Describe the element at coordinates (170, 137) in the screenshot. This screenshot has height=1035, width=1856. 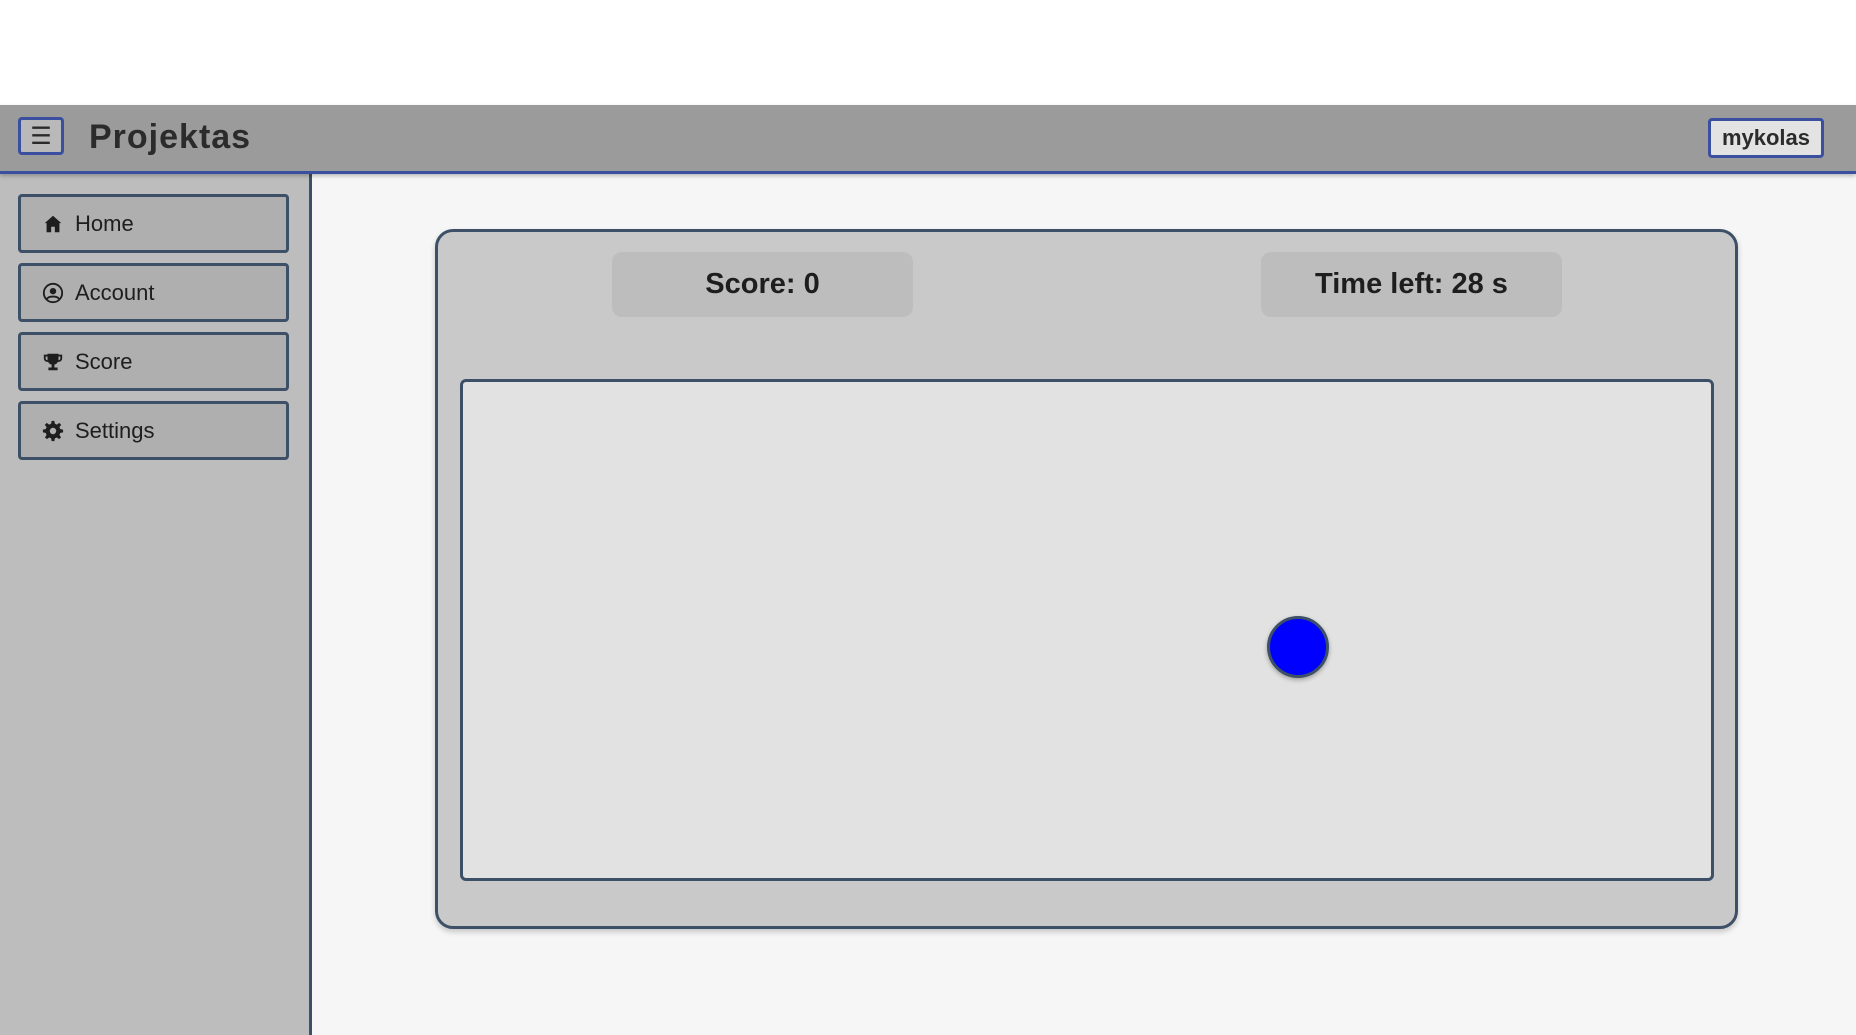
I see `app-title: Projektas` at that location.